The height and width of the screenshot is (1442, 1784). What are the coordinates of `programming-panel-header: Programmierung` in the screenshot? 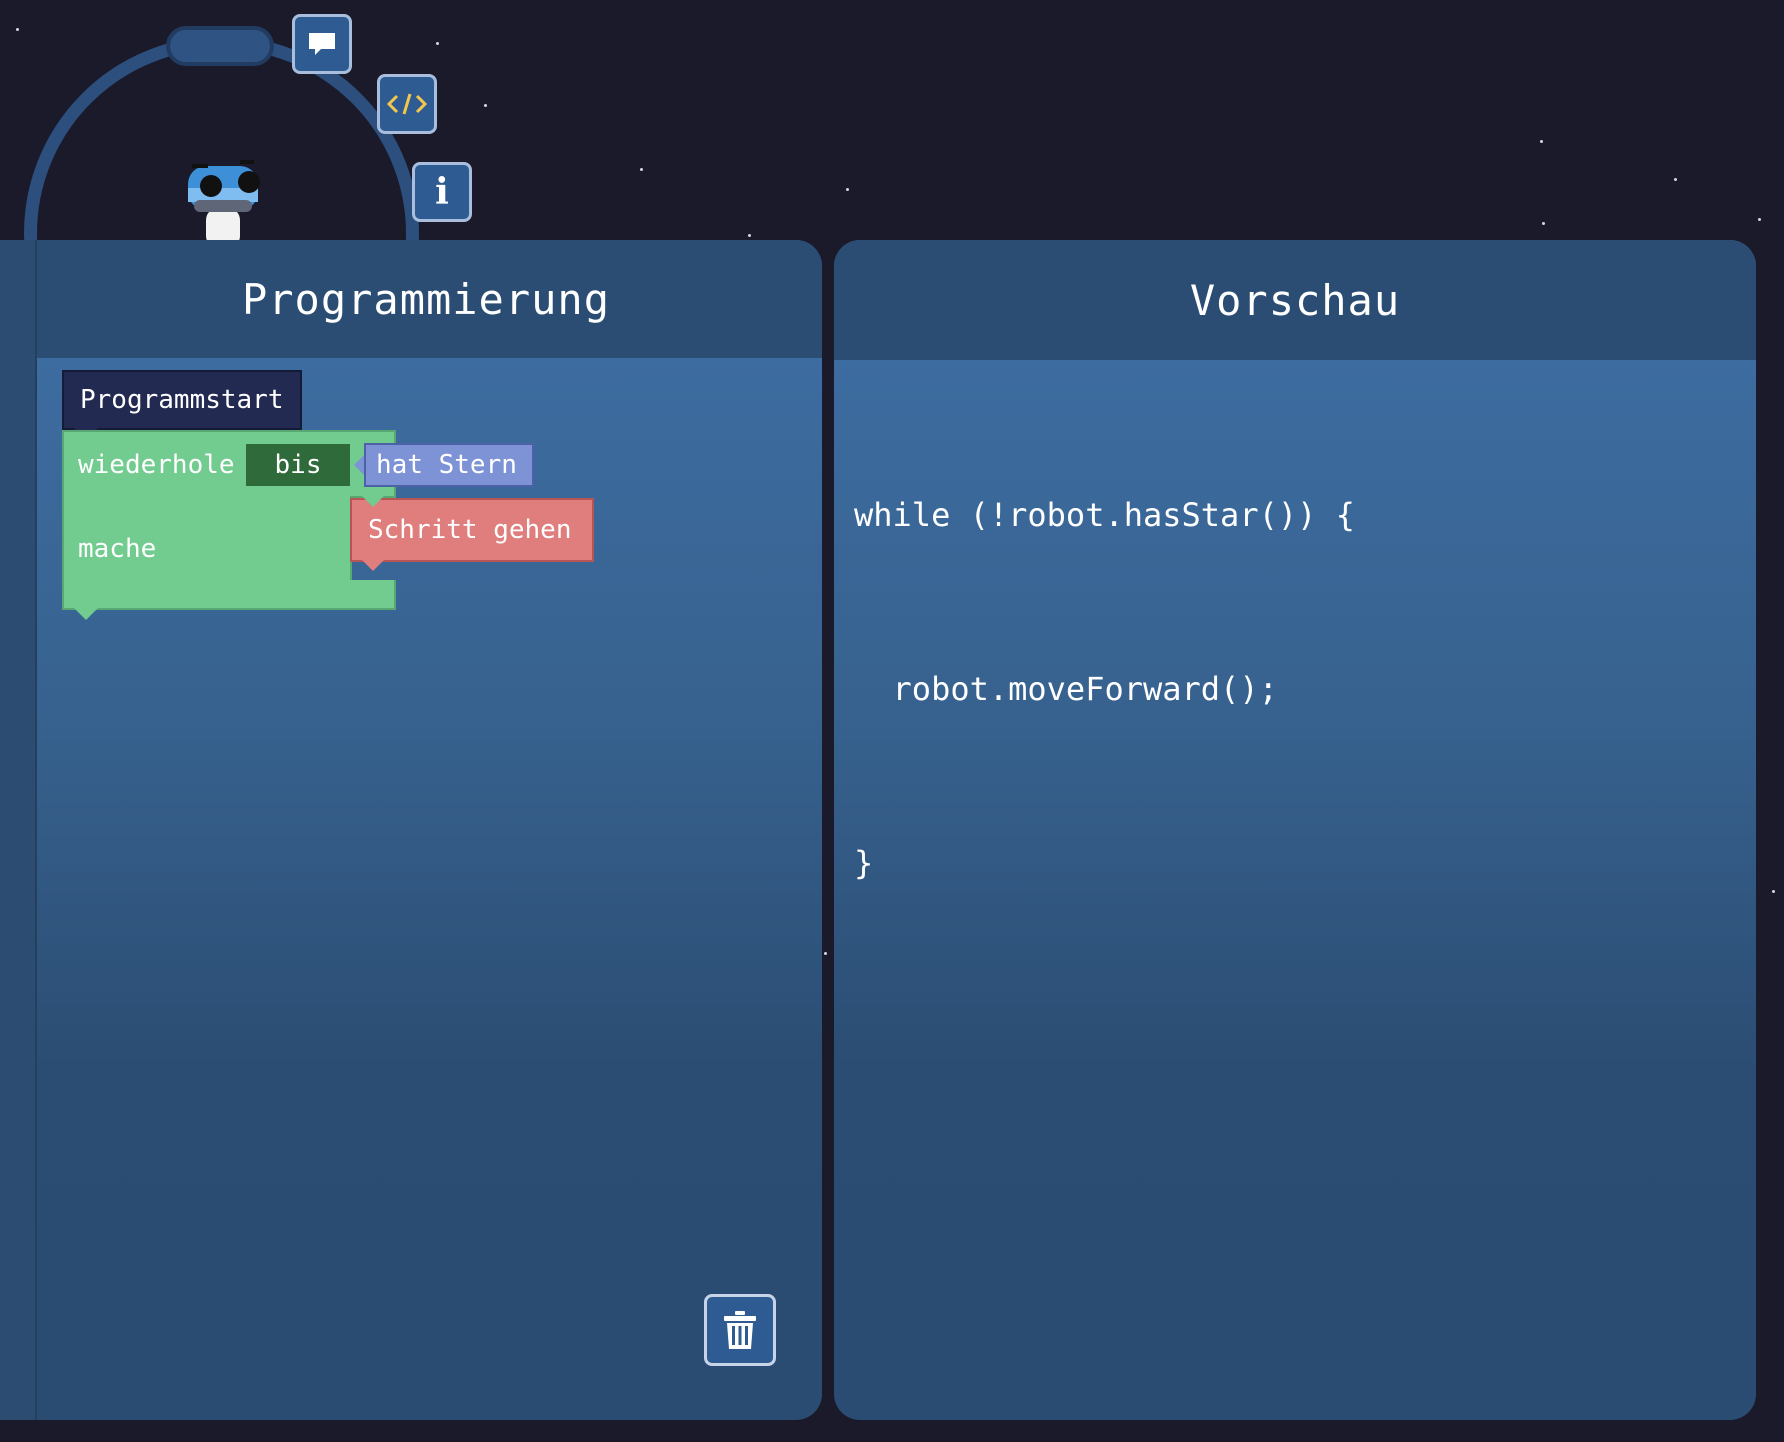 It's located at (411, 299).